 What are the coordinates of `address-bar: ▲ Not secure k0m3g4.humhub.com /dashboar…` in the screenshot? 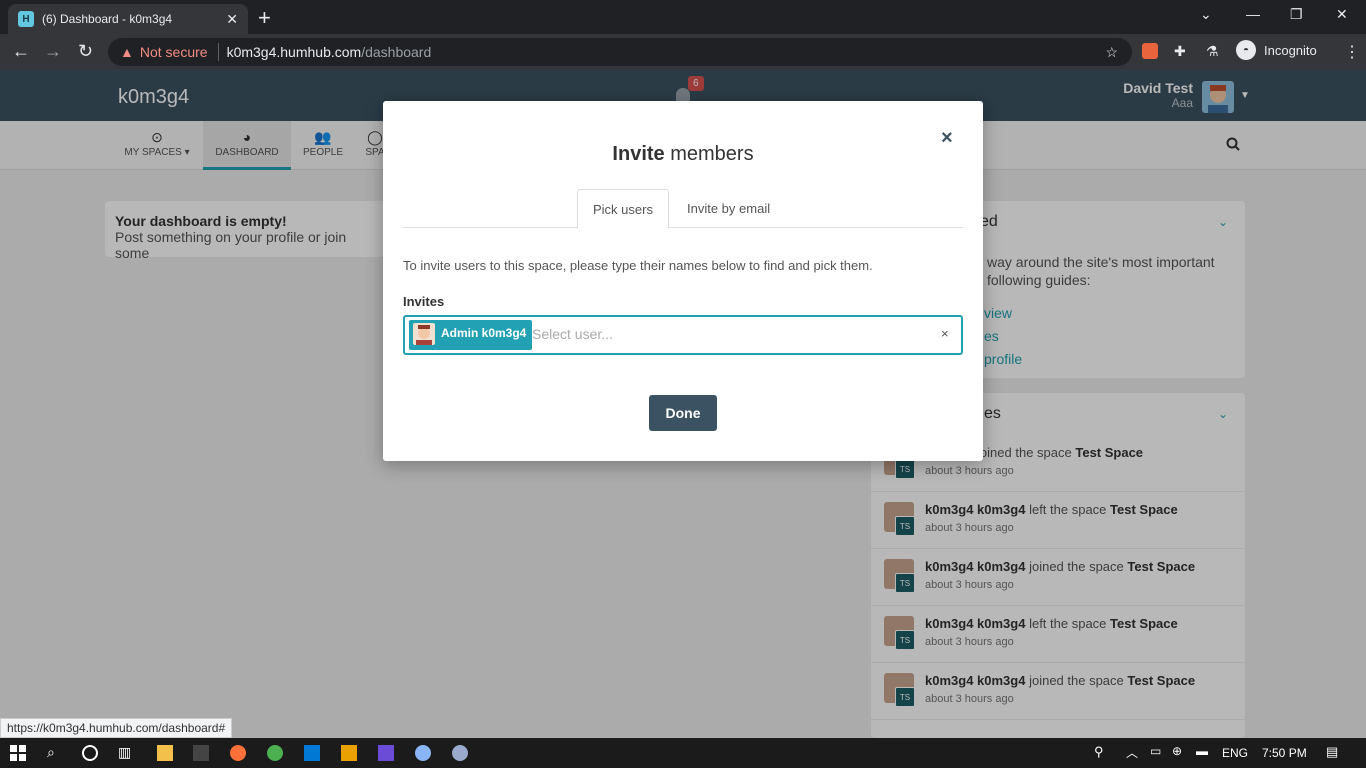 It's located at (620, 52).